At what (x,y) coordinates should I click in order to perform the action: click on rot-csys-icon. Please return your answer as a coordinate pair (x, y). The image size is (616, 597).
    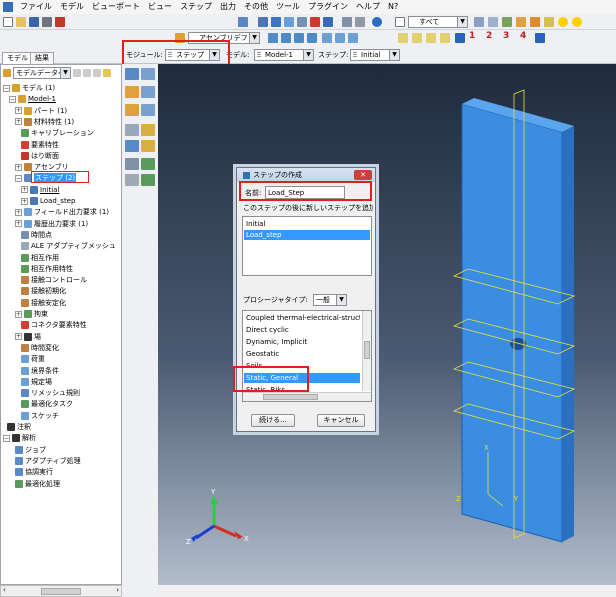
    Looking at the image, I should click on (132, 164).